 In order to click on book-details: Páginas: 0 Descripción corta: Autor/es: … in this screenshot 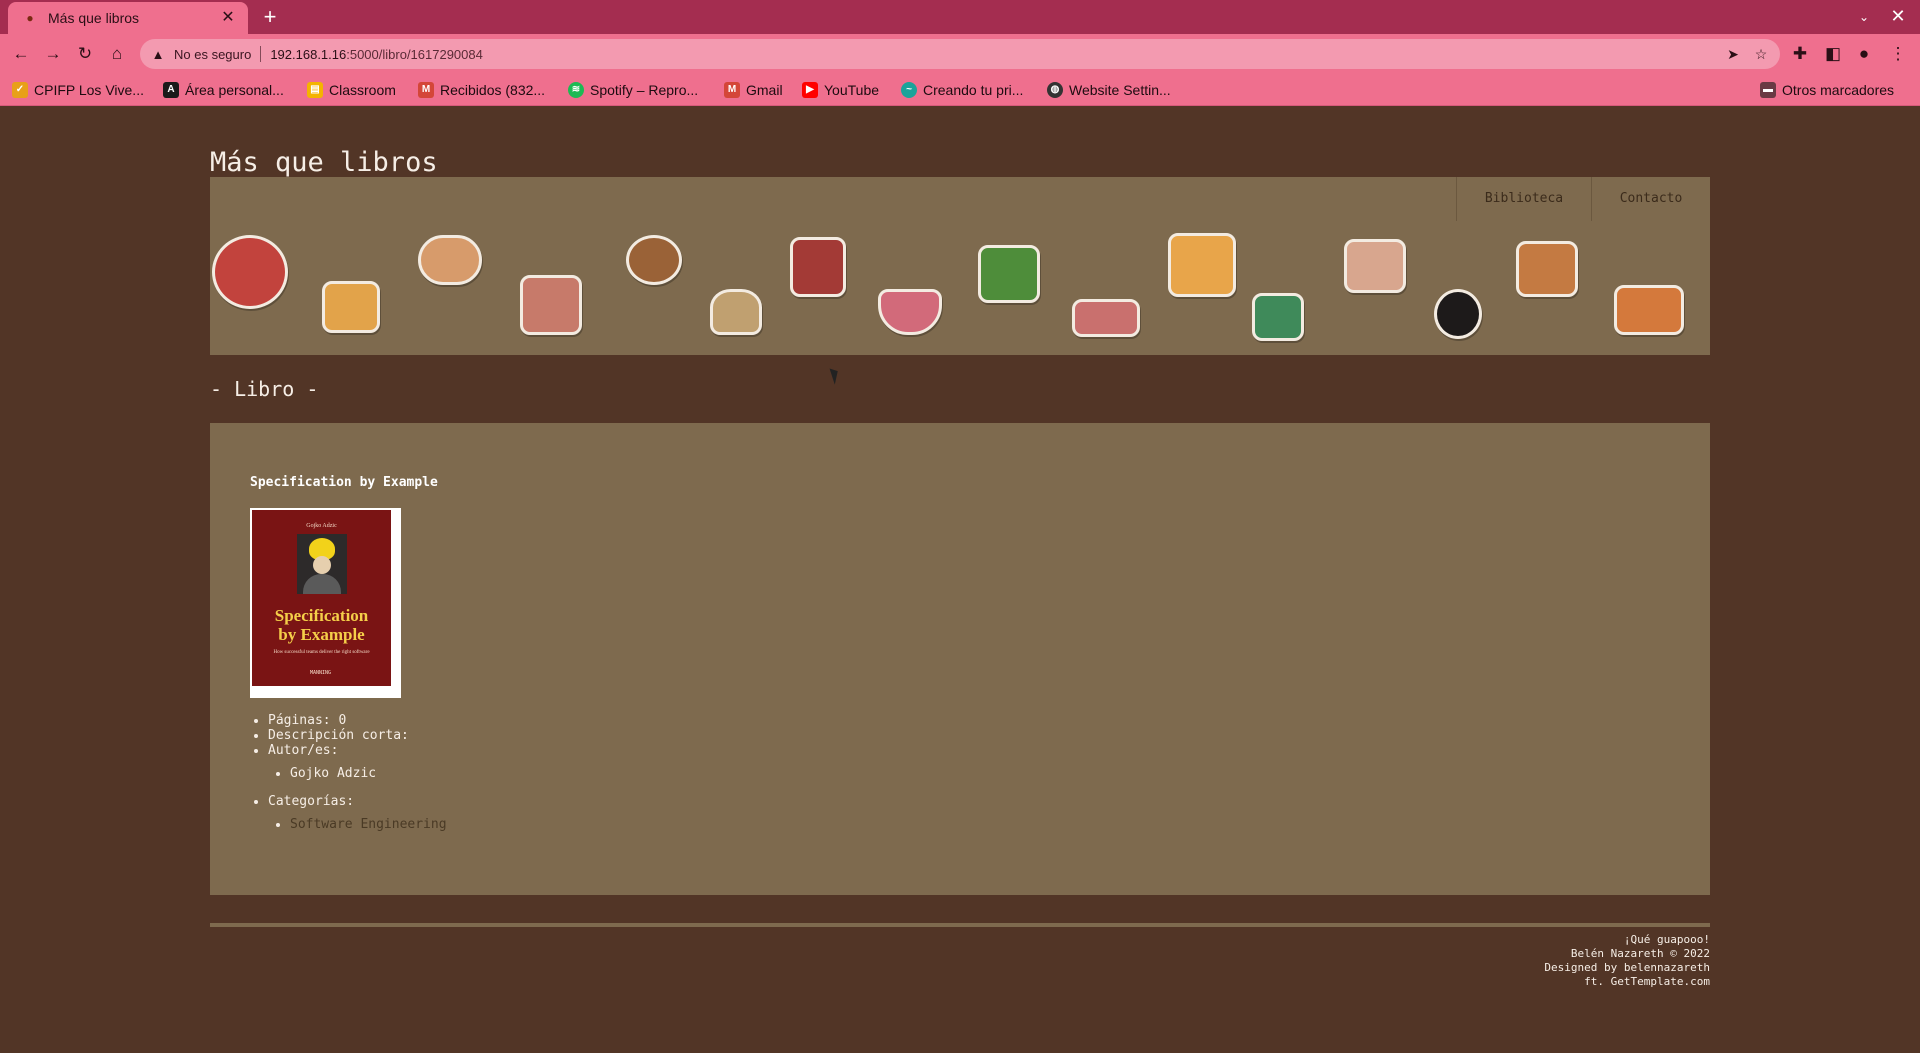, I will do `click(348, 779)`.